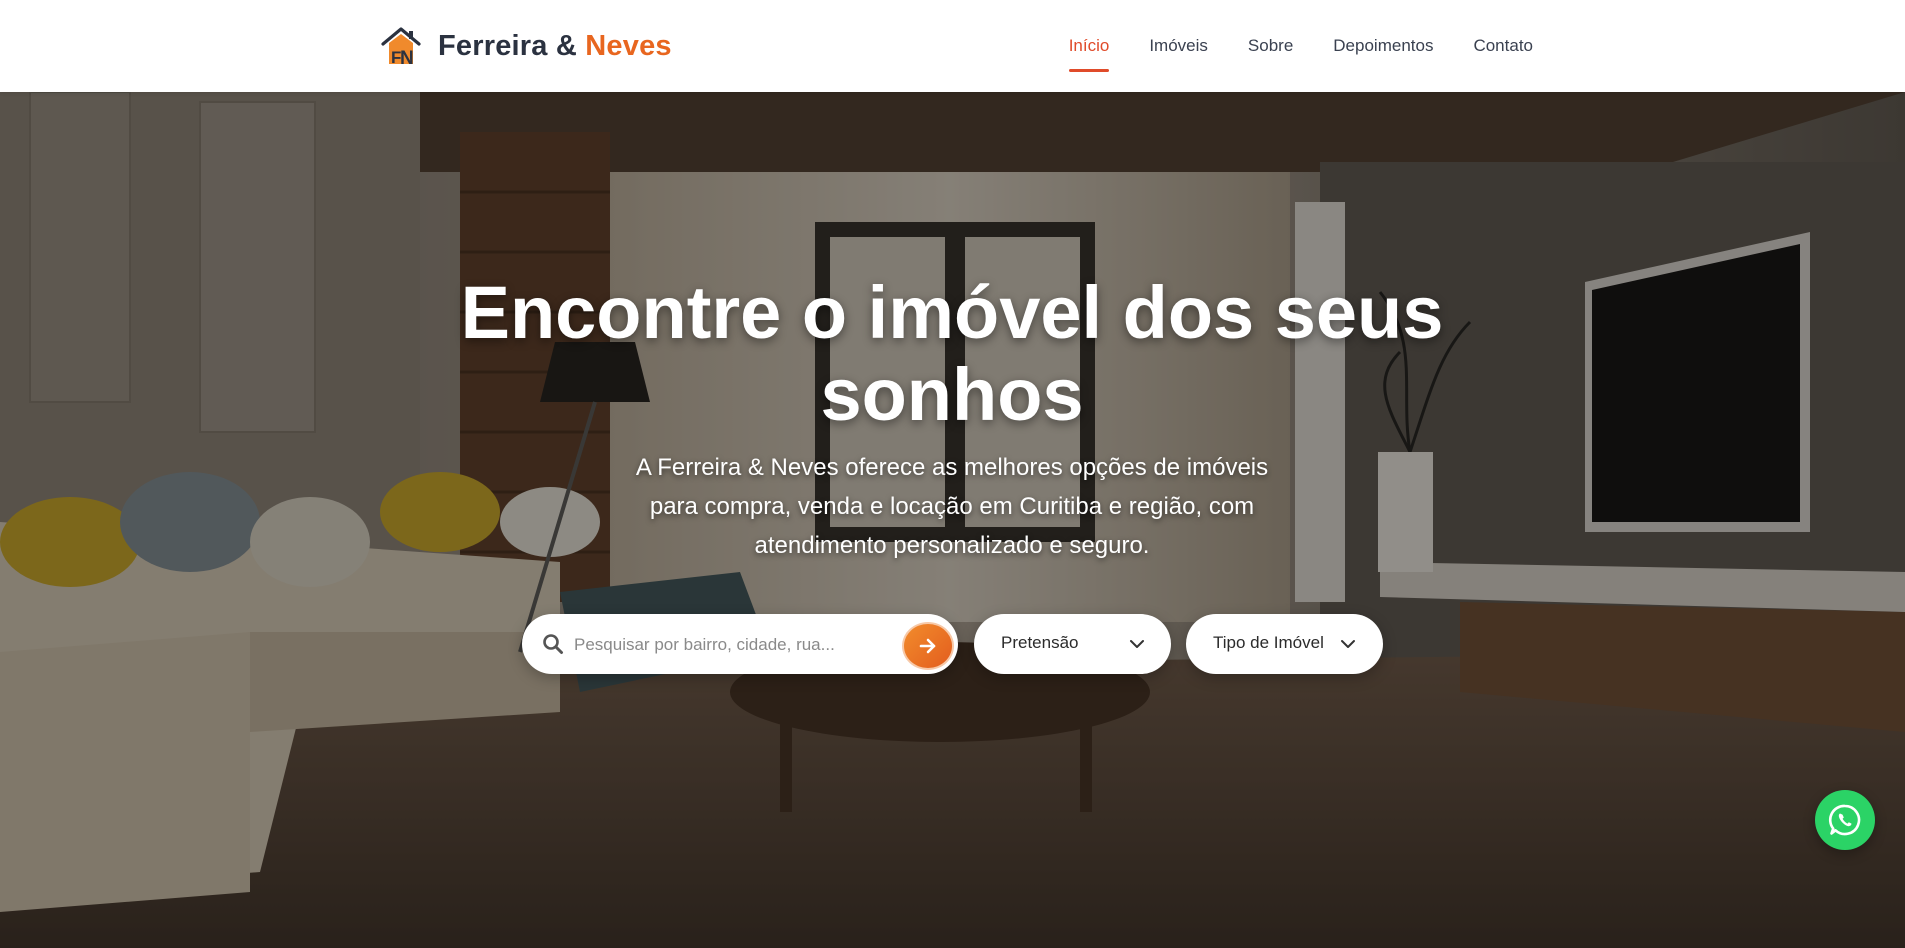  I want to click on brand-logo: F N Ferreira & Neves, so click(526, 46).